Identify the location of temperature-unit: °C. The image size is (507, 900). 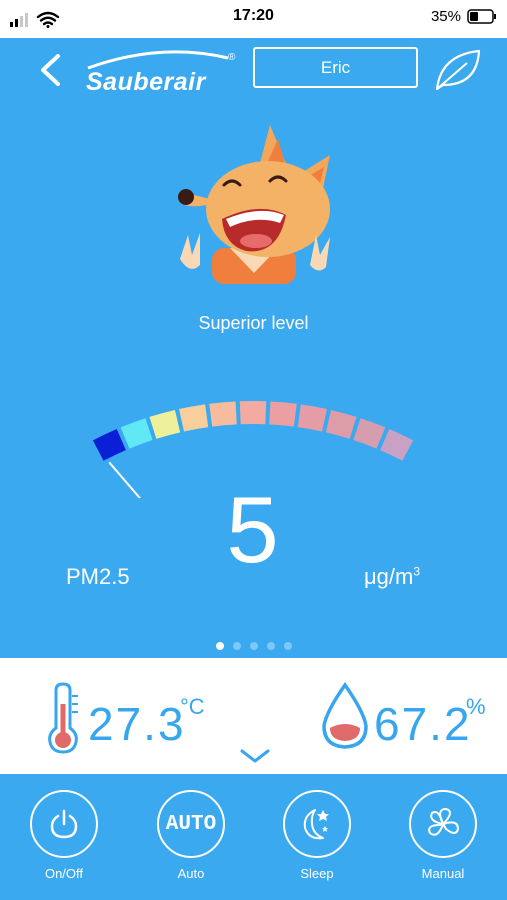
(192, 706).